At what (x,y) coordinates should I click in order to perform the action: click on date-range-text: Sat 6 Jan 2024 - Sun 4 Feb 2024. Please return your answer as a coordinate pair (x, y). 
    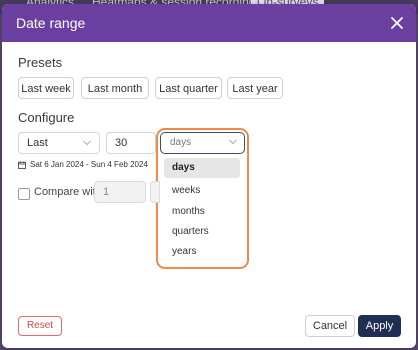
    Looking at the image, I should click on (89, 164).